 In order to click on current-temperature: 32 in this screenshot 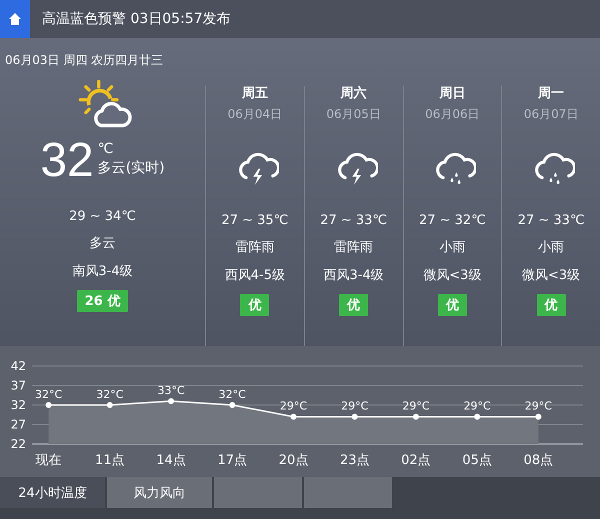, I will do `click(67, 161)`.